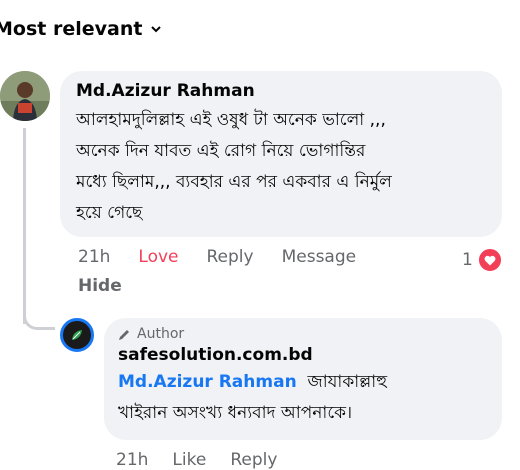 This screenshot has height=470, width=520. I want to click on mention-link: Md.Azizur Rahman, so click(207, 382).